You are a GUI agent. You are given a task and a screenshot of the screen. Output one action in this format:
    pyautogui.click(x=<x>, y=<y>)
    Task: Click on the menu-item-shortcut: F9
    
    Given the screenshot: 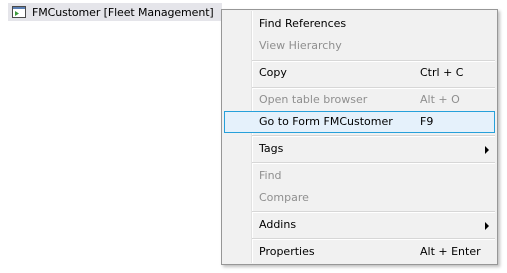 What is the action you would take?
    pyautogui.click(x=427, y=121)
    